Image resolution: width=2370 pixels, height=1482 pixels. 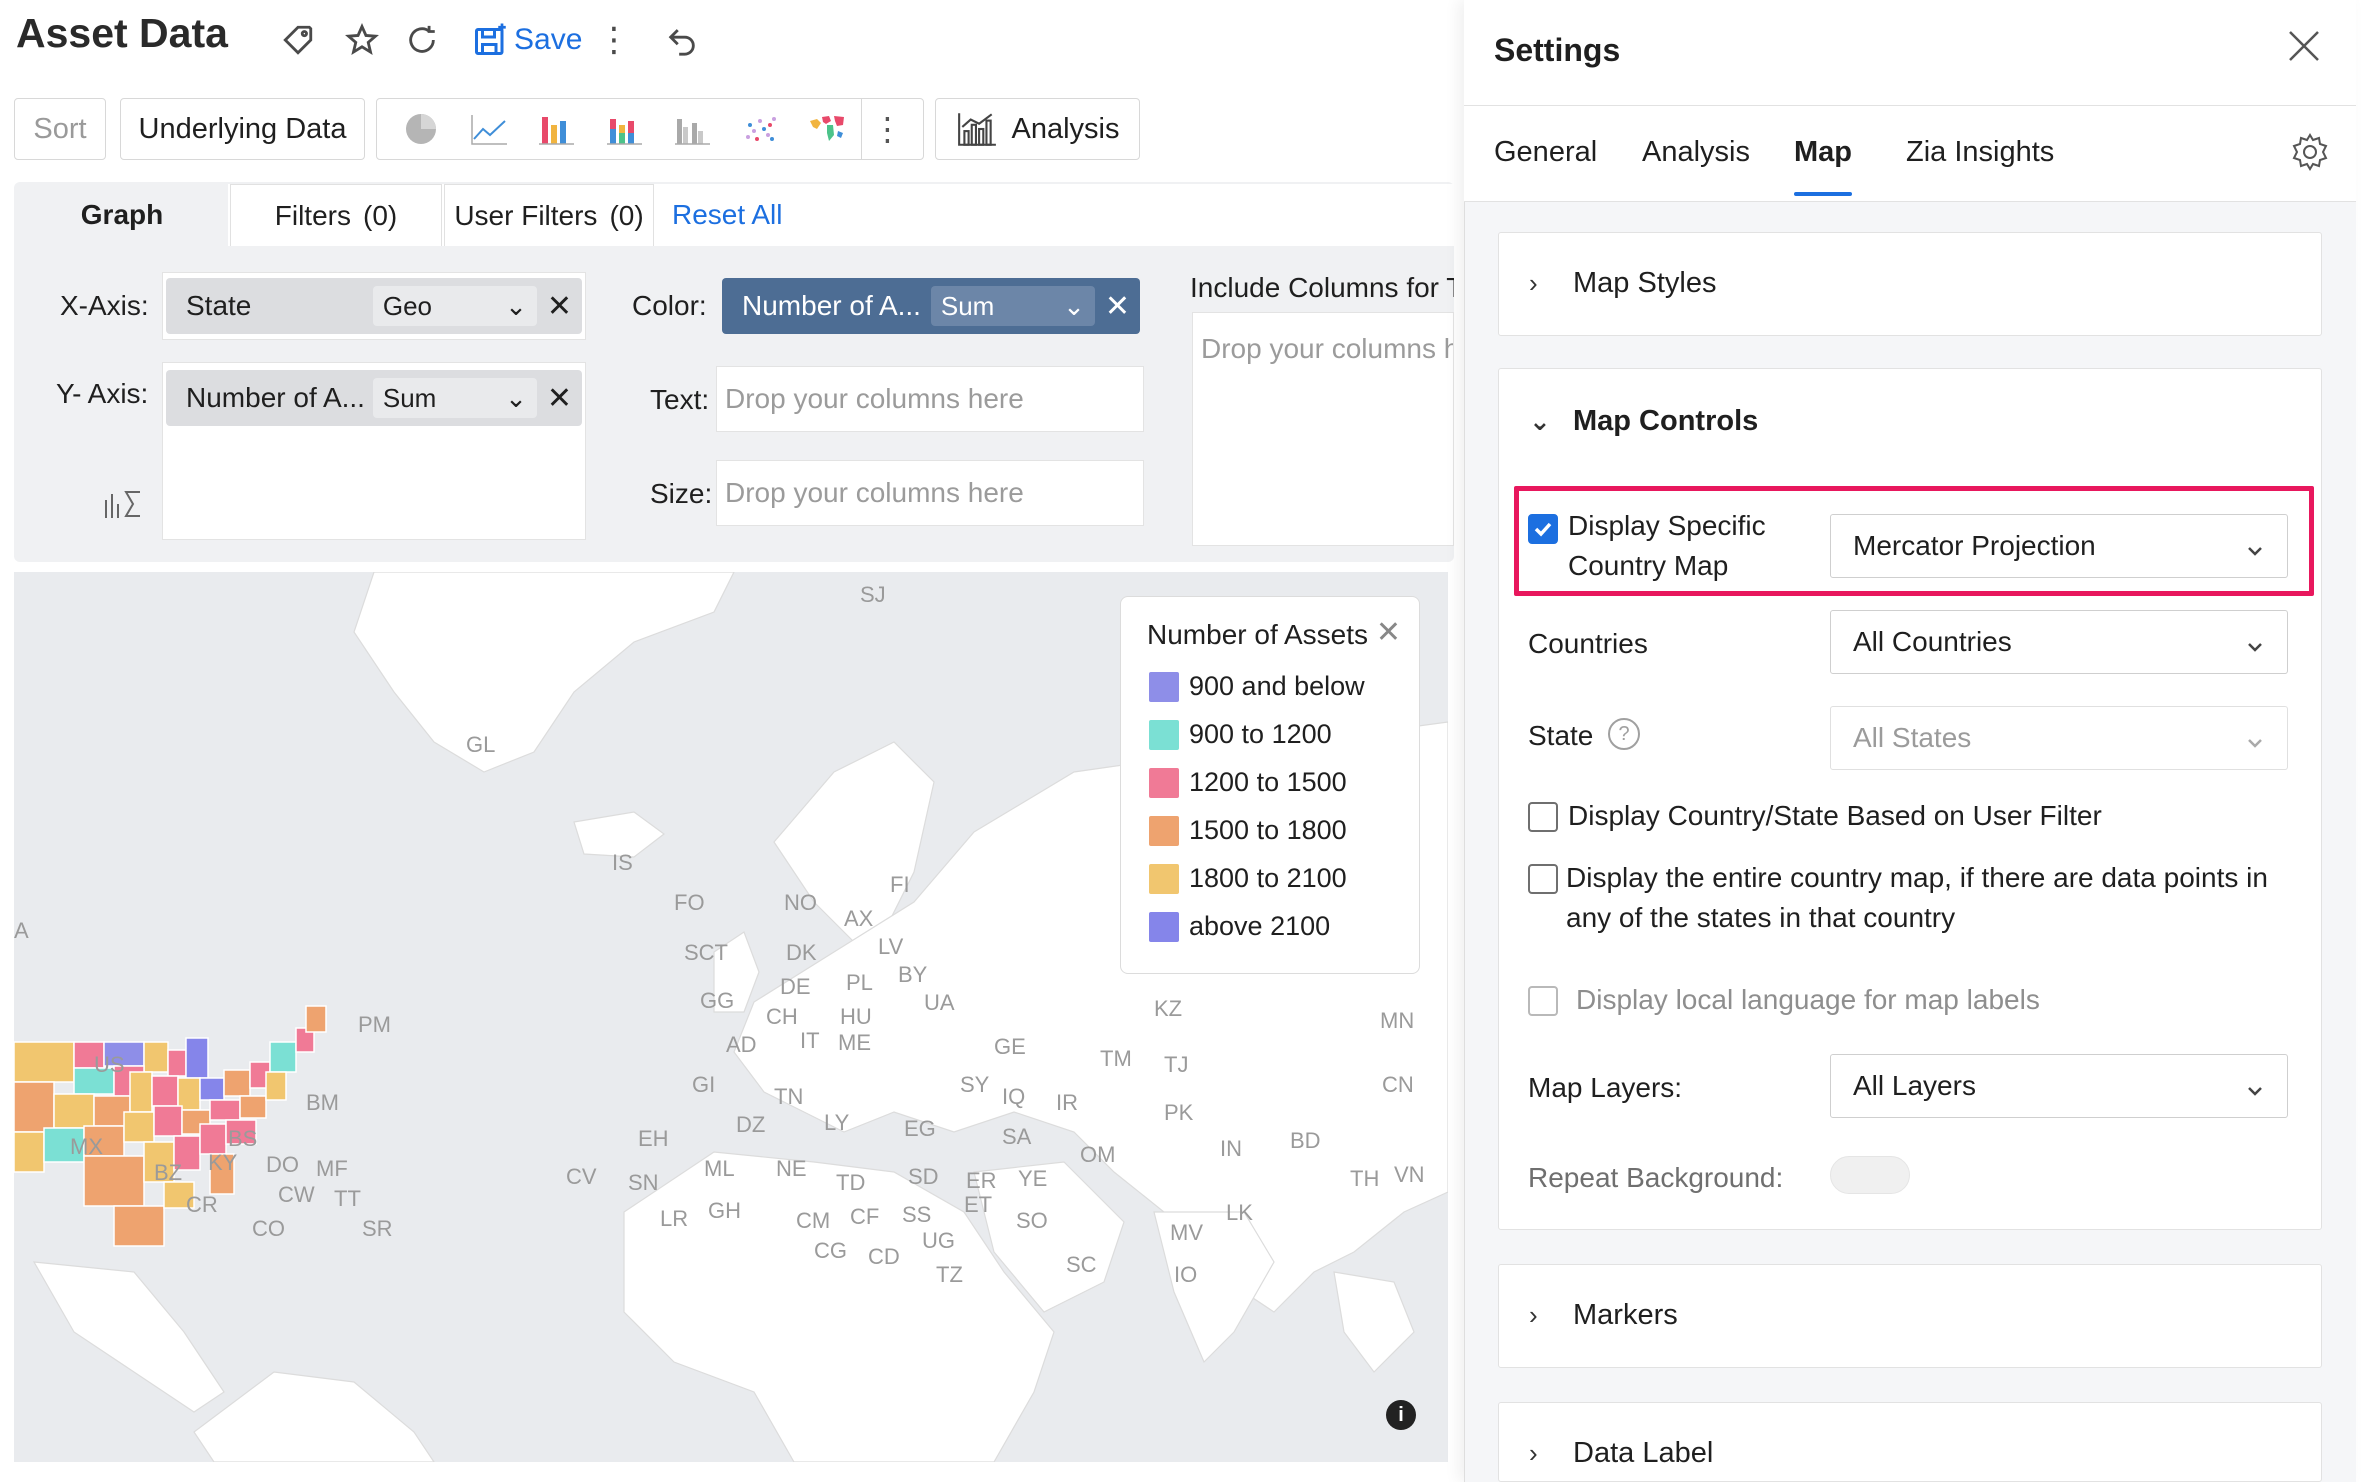 What do you see at coordinates (727, 215) in the screenshot?
I see `reset-all-link: Reset All` at bounding box center [727, 215].